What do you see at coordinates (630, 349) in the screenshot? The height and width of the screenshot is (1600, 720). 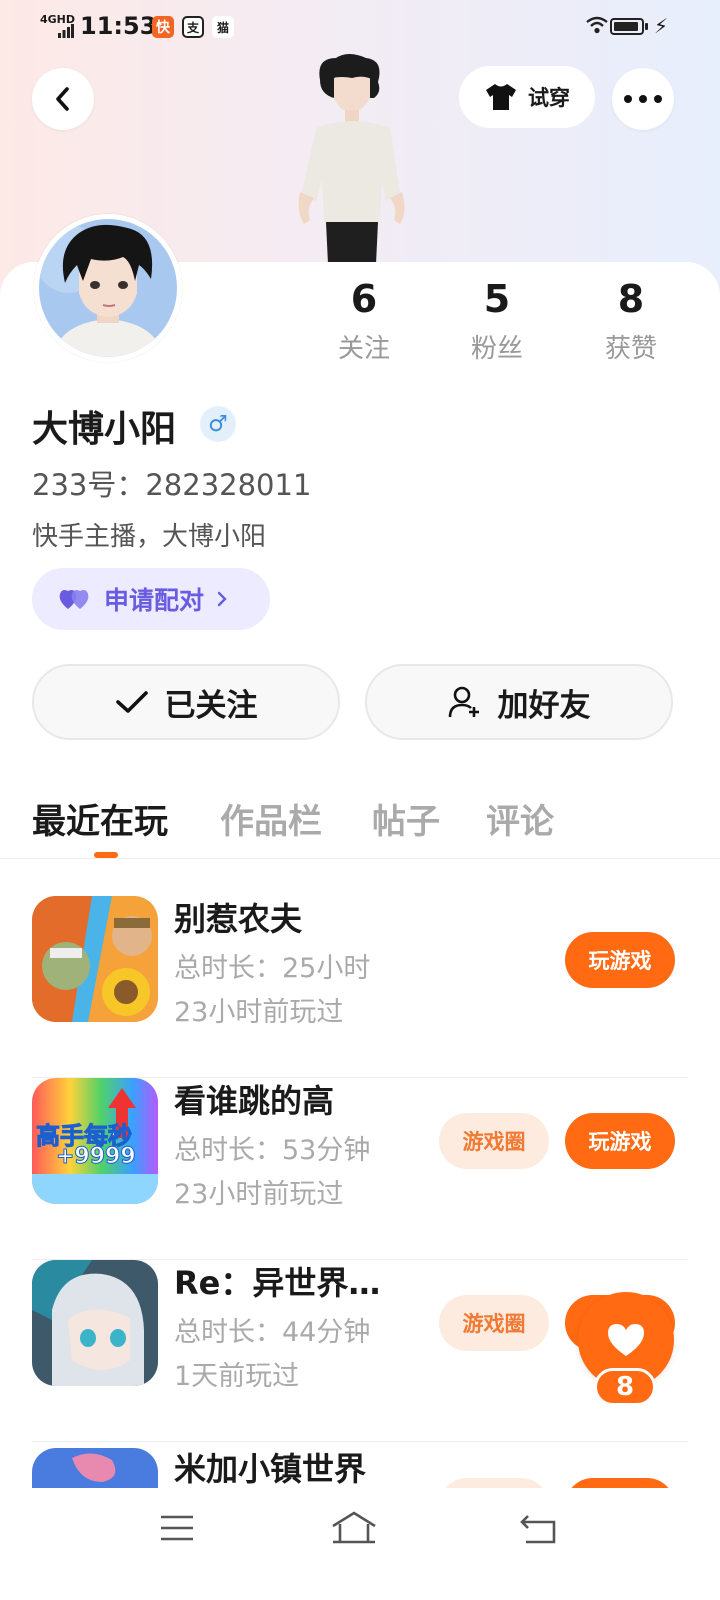 I see `likes-label: 获赞` at bounding box center [630, 349].